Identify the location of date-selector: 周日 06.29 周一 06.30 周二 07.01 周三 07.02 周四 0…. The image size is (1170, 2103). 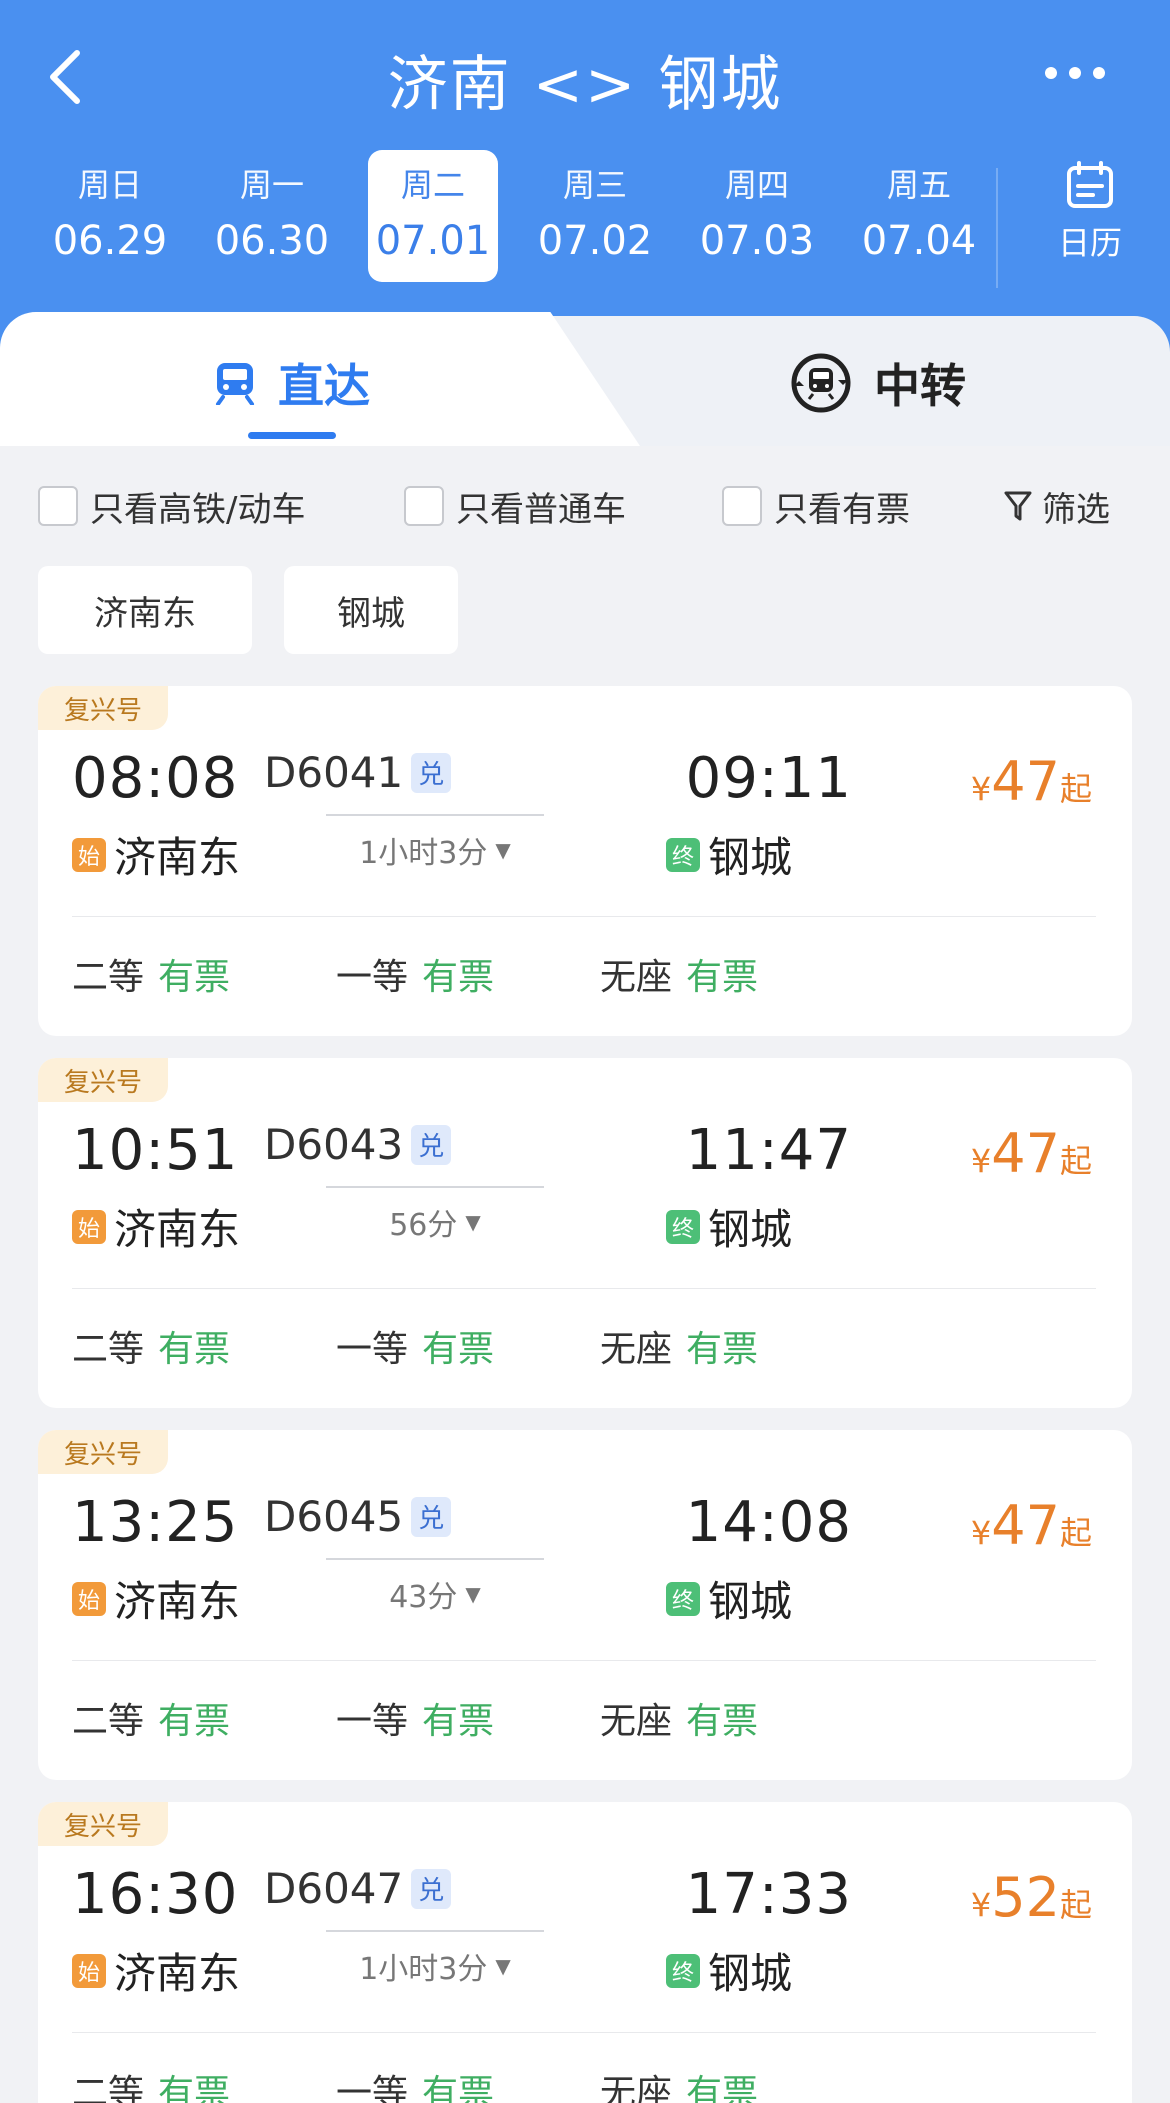
(585, 216).